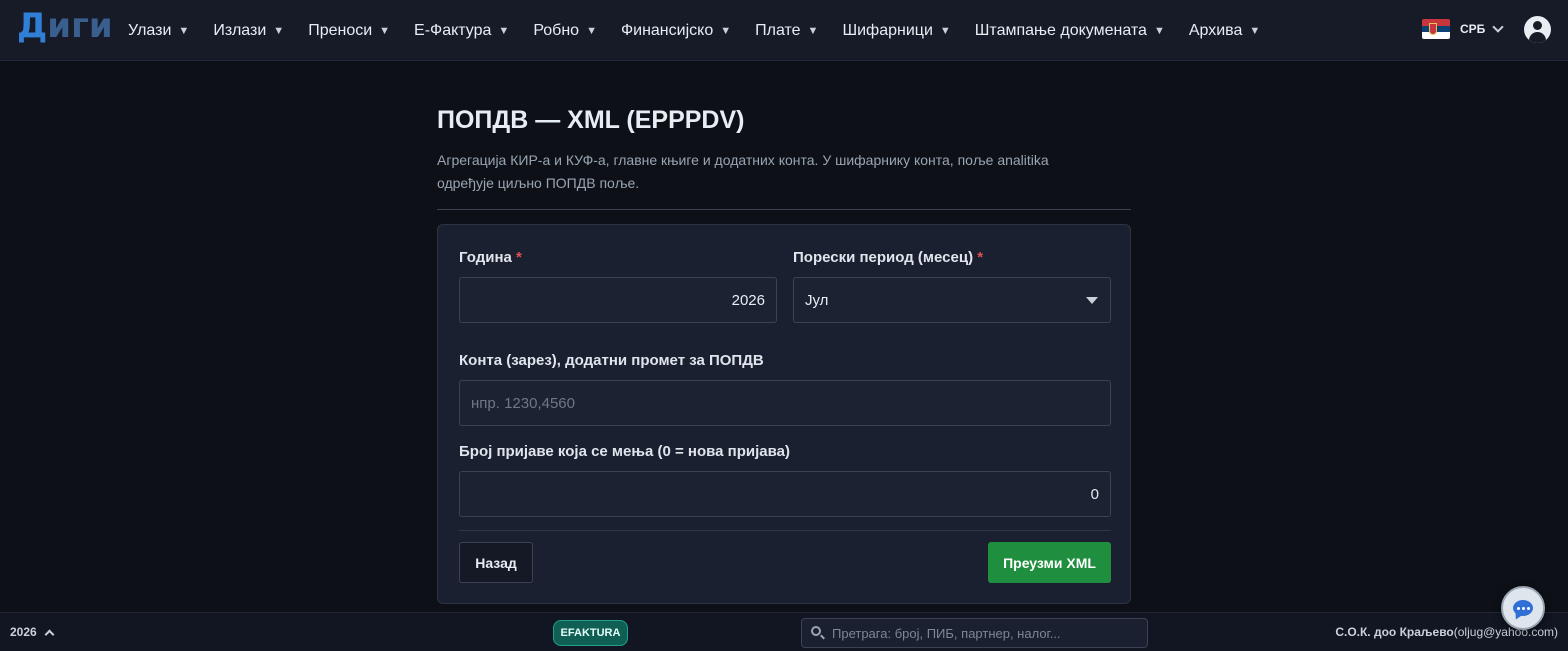 This screenshot has width=1568, height=651. Describe the element at coordinates (490, 257) in the screenshot. I see `year-label: Година *` at that location.